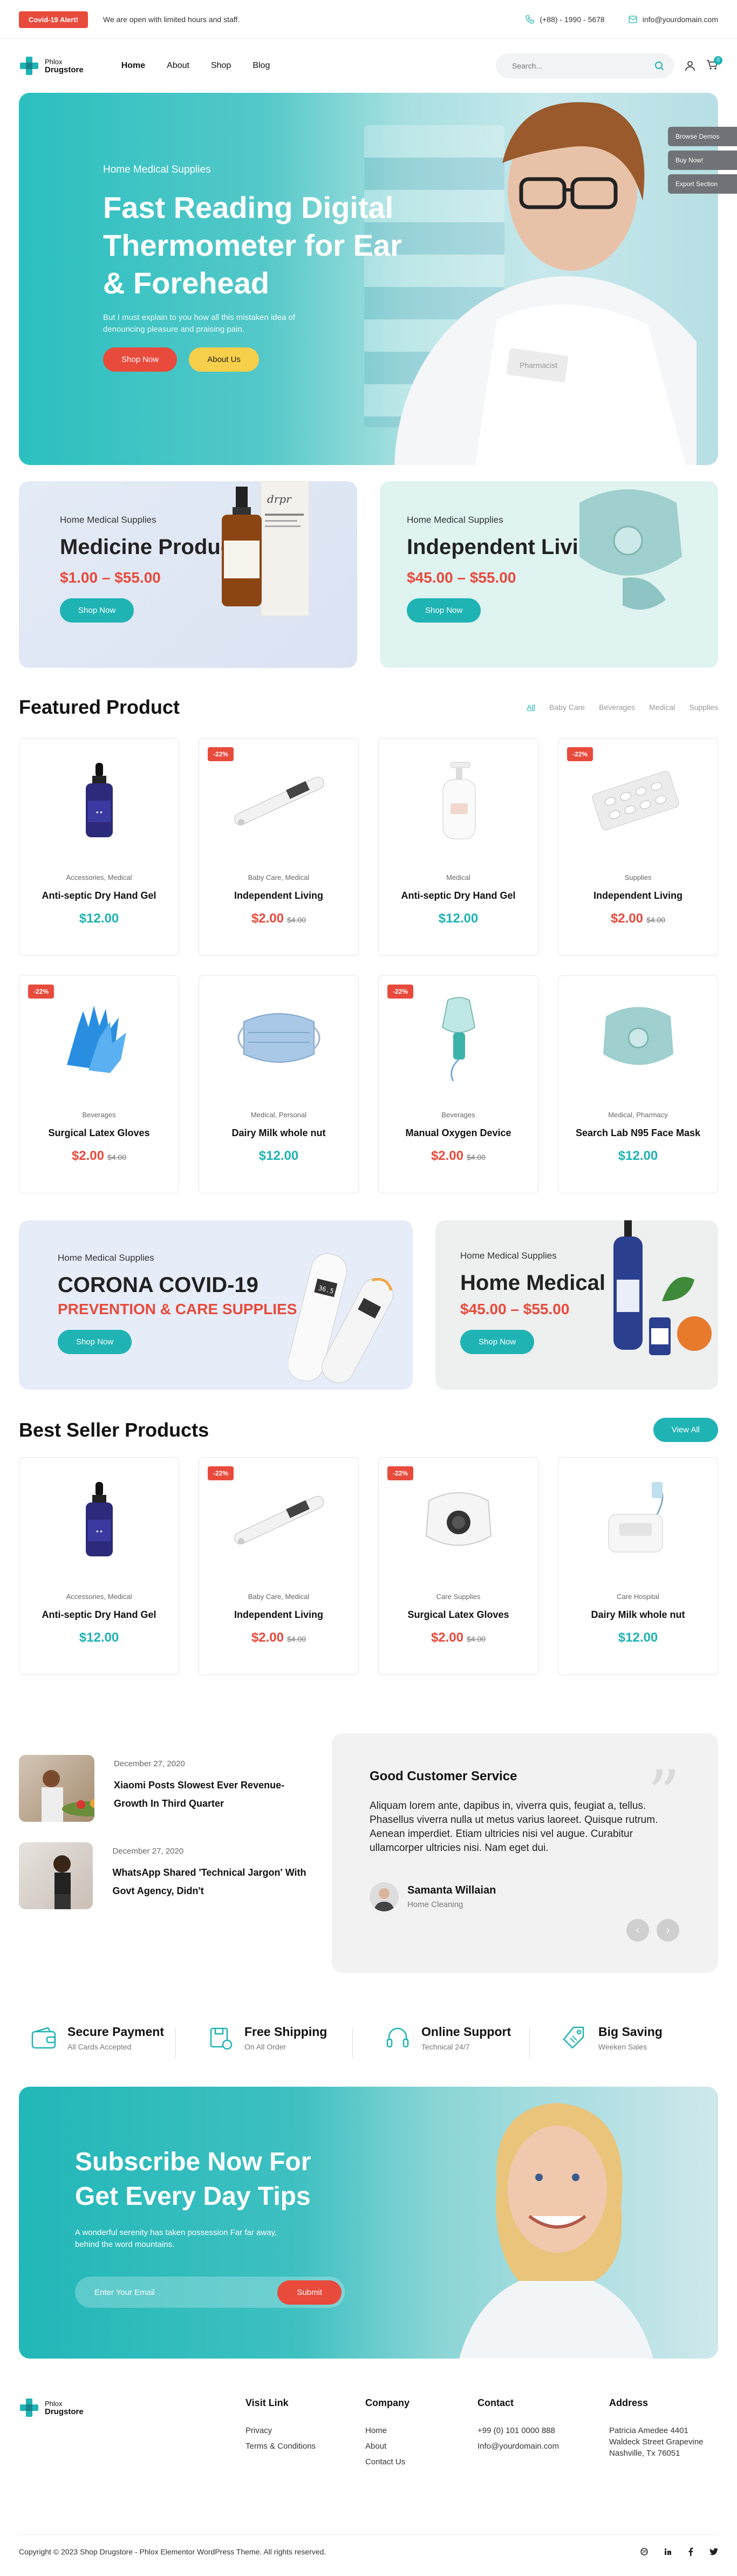 The width and height of the screenshot is (737, 2576). What do you see at coordinates (638, 1038) in the screenshot?
I see `n95-product-image` at bounding box center [638, 1038].